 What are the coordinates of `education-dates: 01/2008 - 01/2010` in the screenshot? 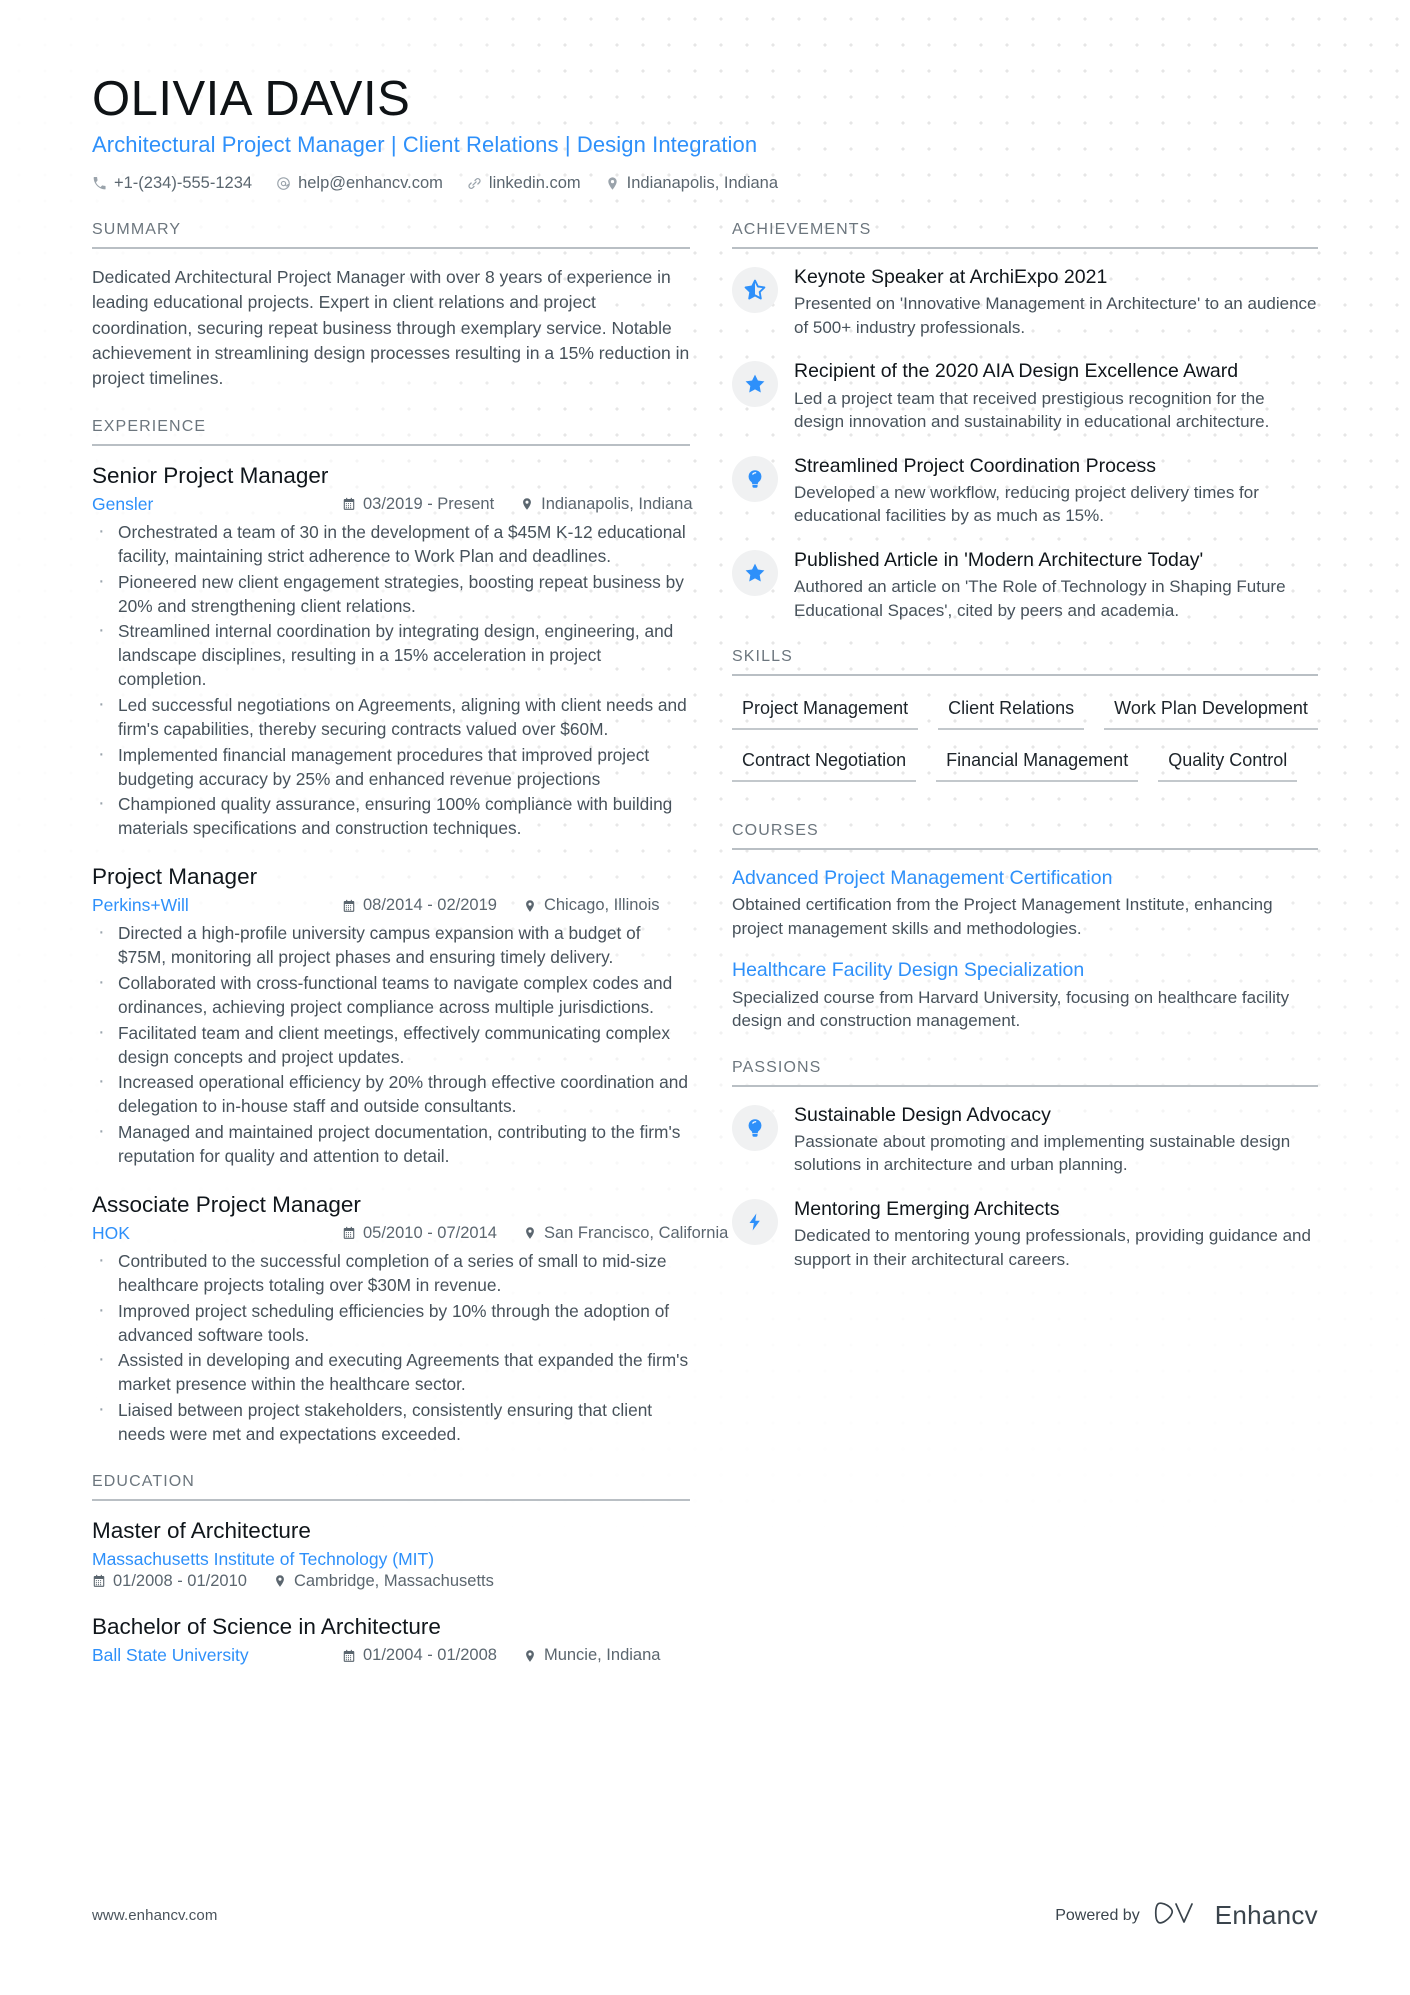 It's located at (169, 1581).